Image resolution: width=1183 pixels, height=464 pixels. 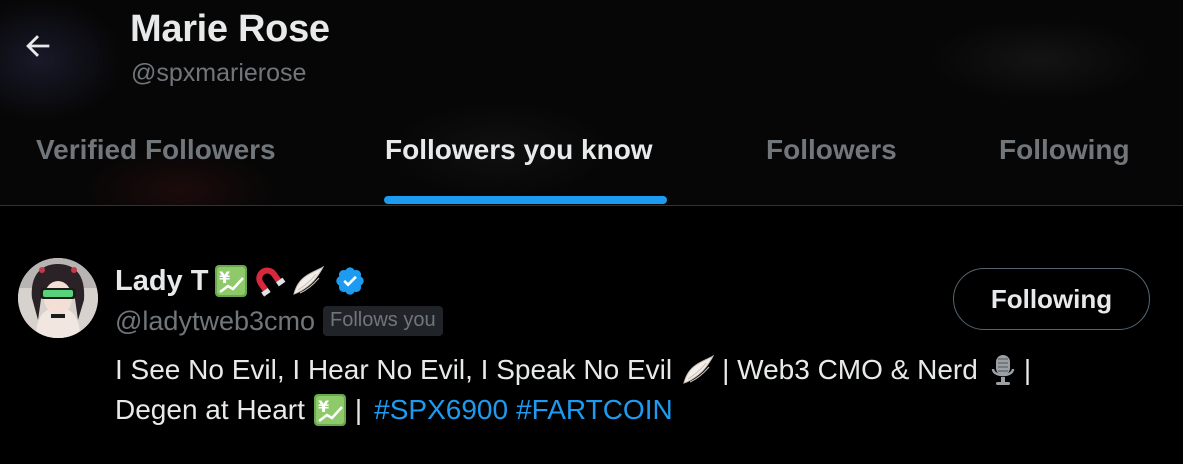 I want to click on tab-followers: Followers, so click(x=831, y=150).